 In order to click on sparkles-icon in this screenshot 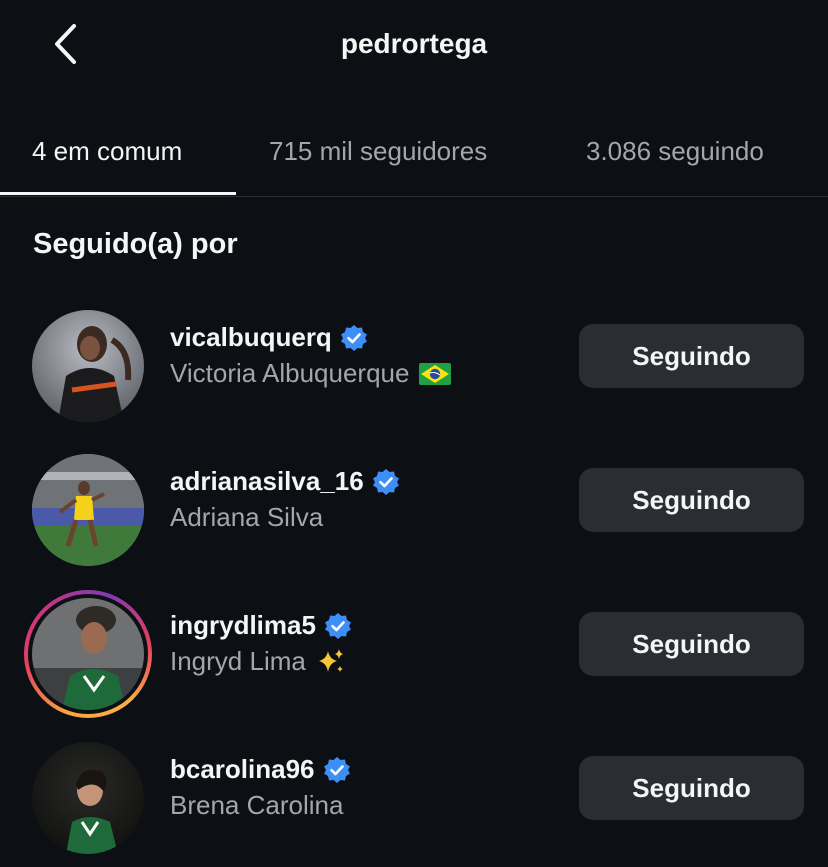, I will do `click(330, 660)`.